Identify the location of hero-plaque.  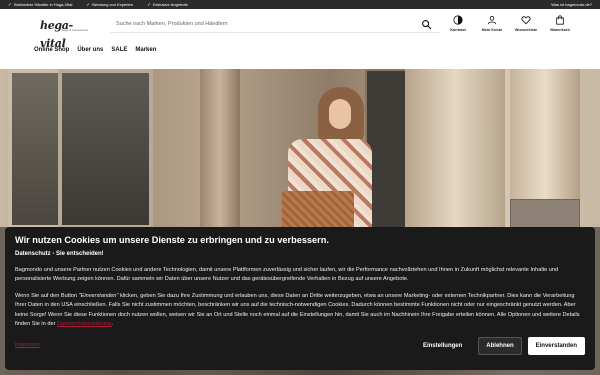
(545, 214).